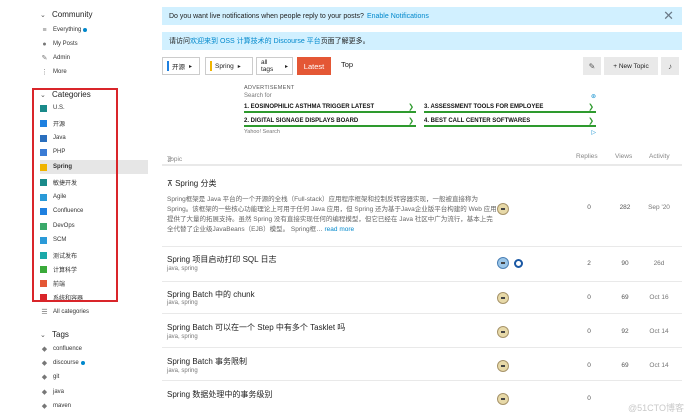 The image size is (690, 420). What do you see at coordinates (510, 121) in the screenshot?
I see `ad-link: 4. BEST CALL CENTER SOFTWARES ❯` at bounding box center [510, 121].